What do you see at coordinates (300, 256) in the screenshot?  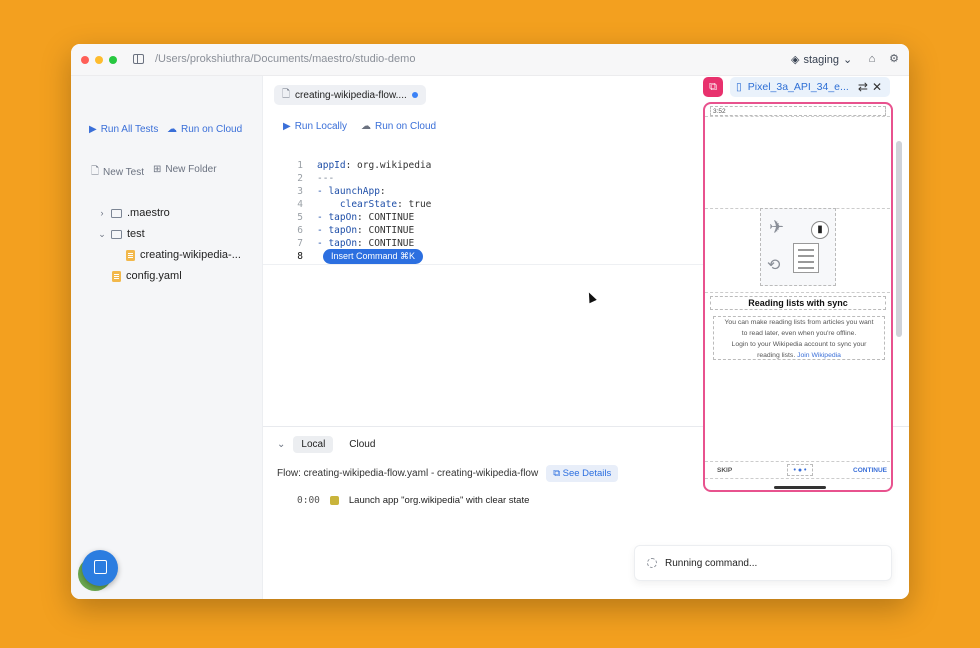 I see `line-number: 8` at bounding box center [300, 256].